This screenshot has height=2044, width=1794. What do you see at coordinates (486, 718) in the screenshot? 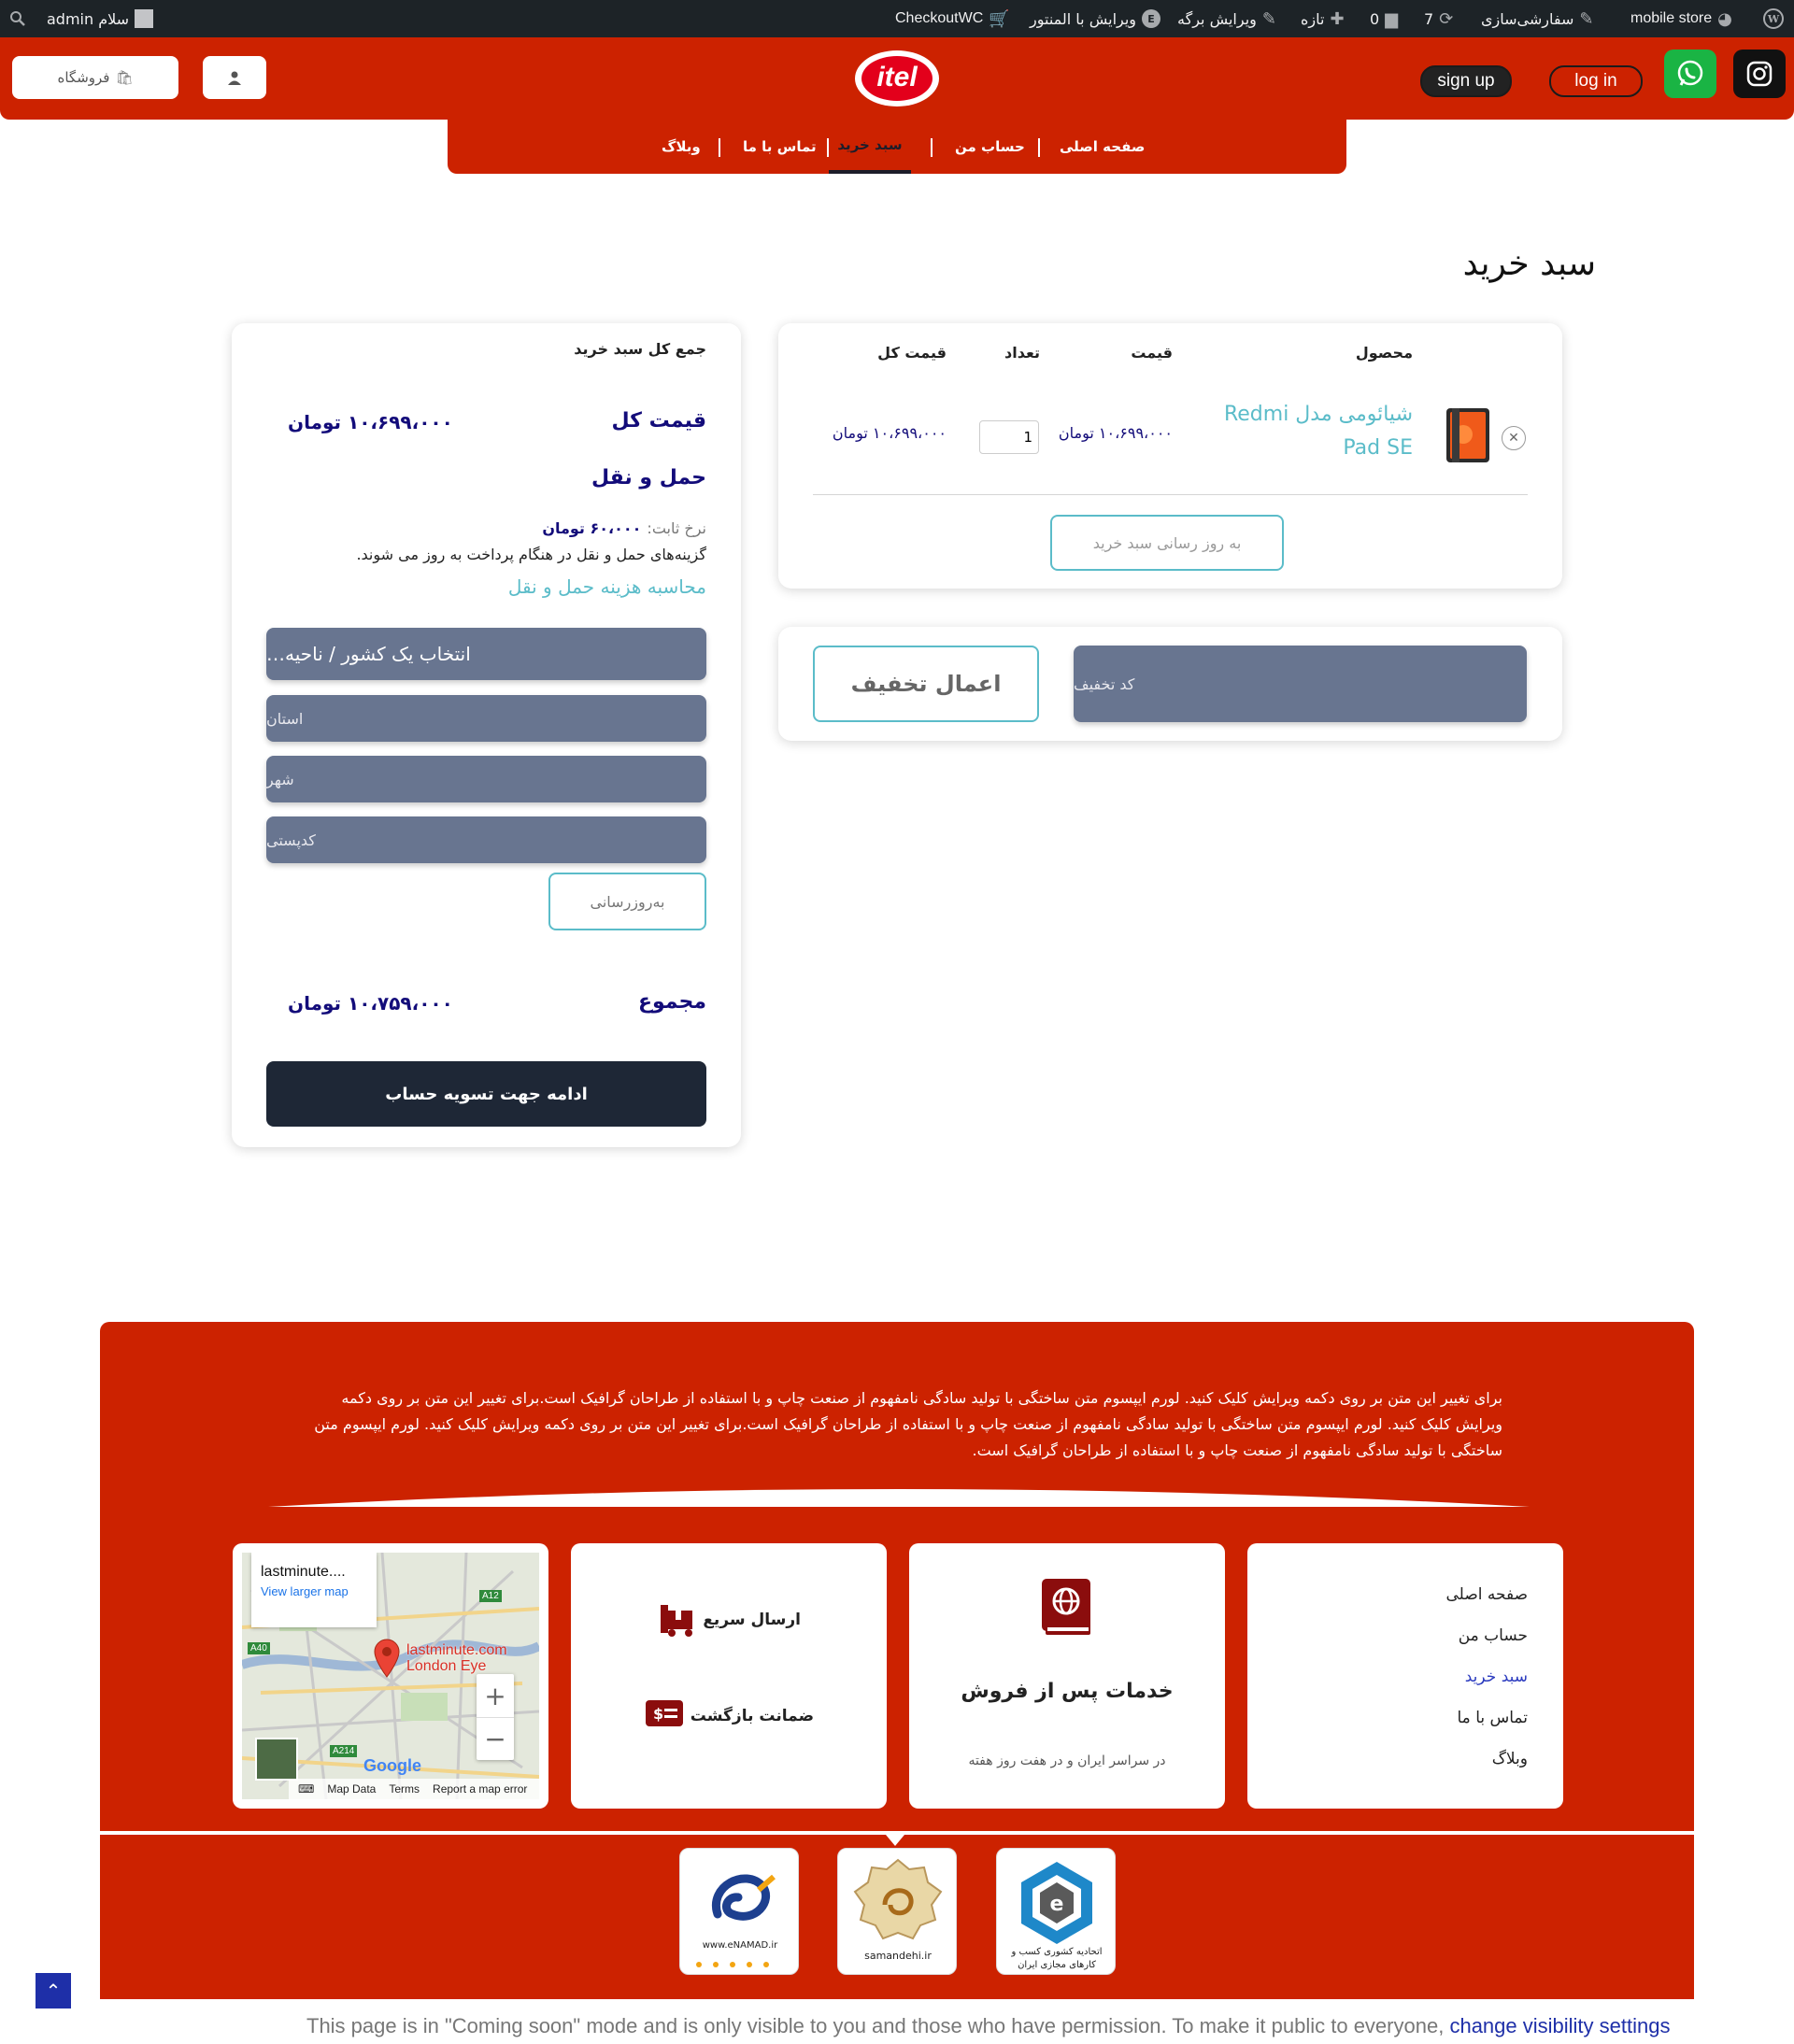
I see `state-input: استان` at bounding box center [486, 718].